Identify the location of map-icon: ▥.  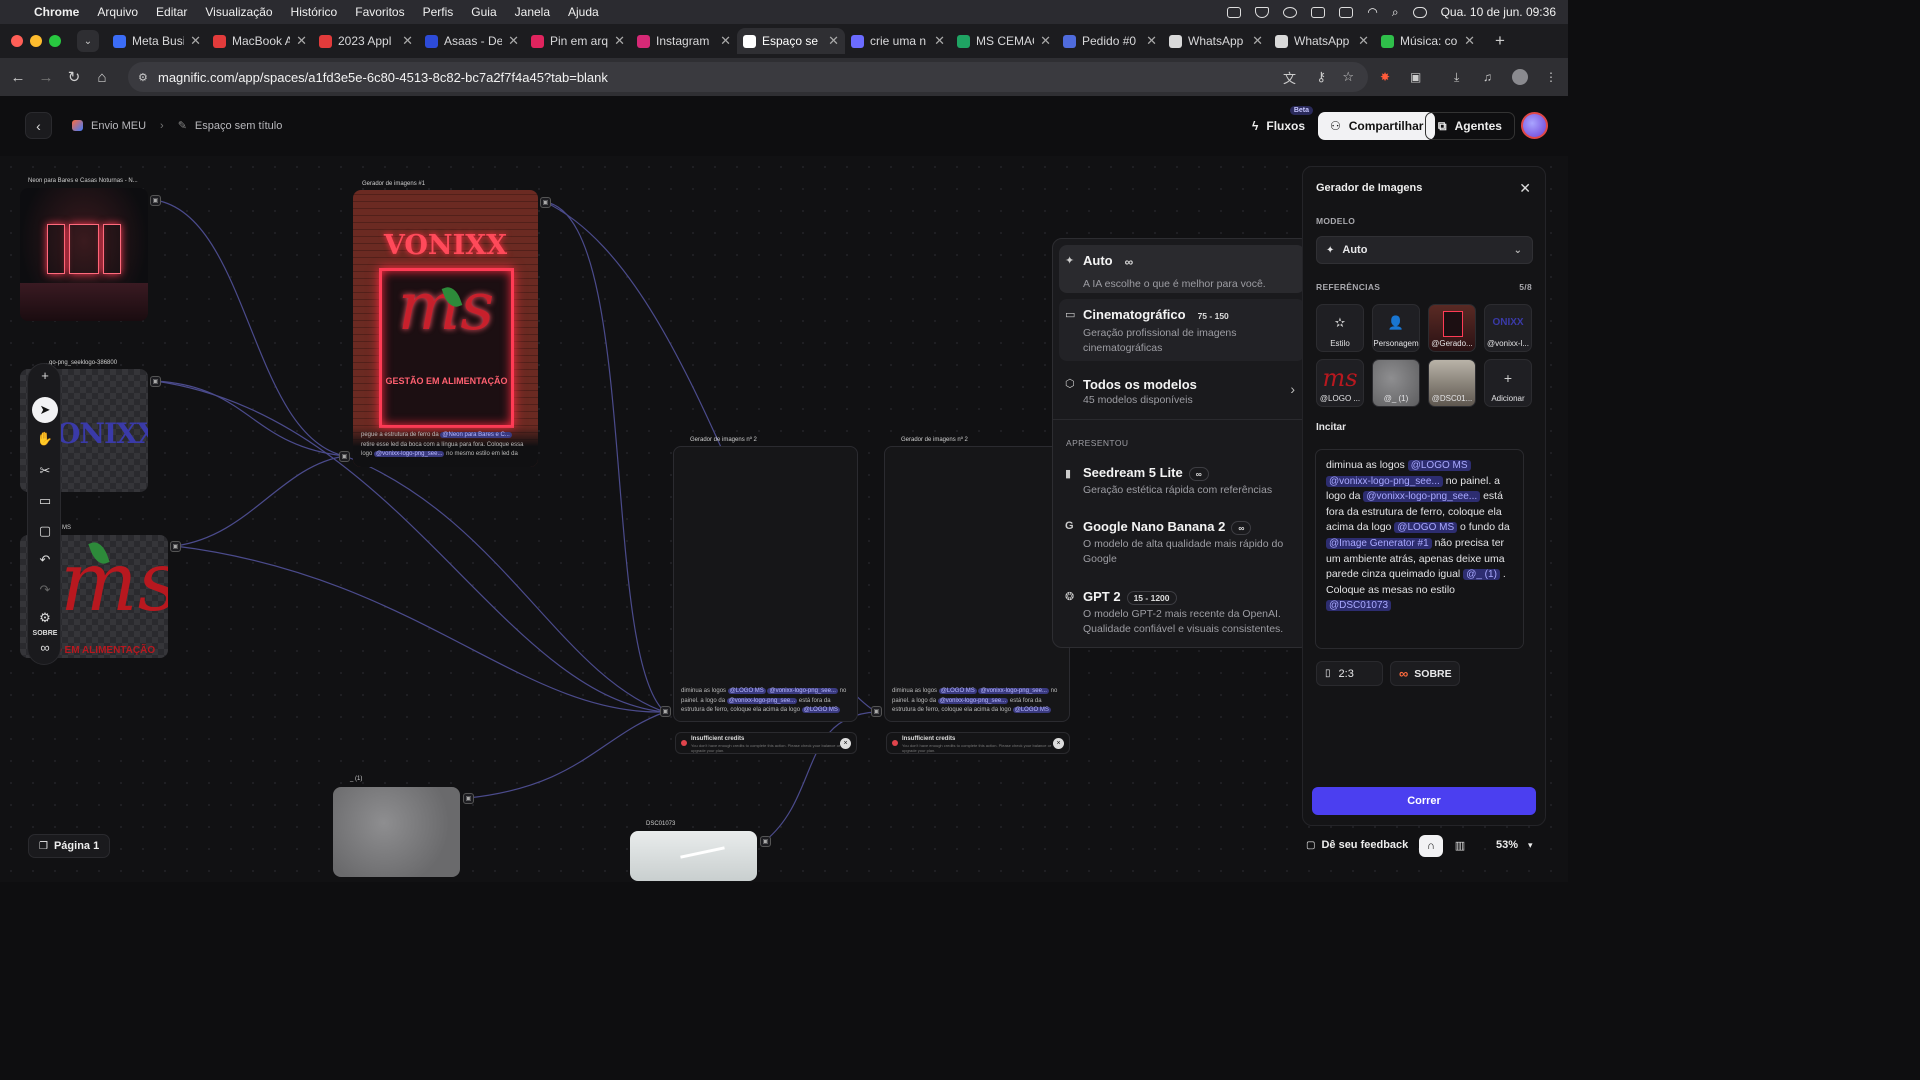
(1460, 846).